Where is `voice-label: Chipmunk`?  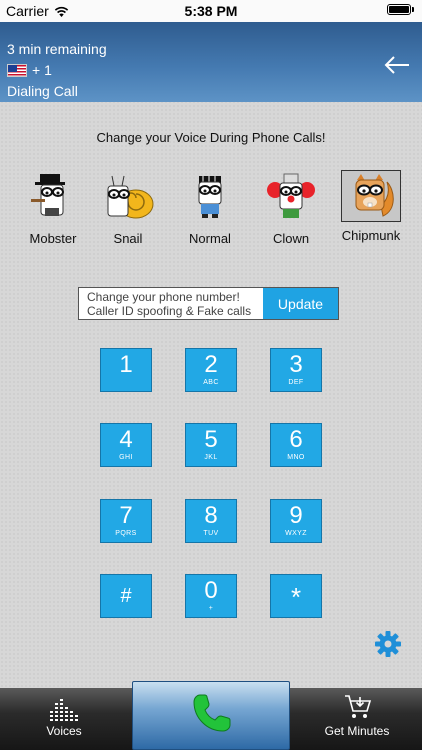 voice-label: Chipmunk is located at coordinates (371, 235).